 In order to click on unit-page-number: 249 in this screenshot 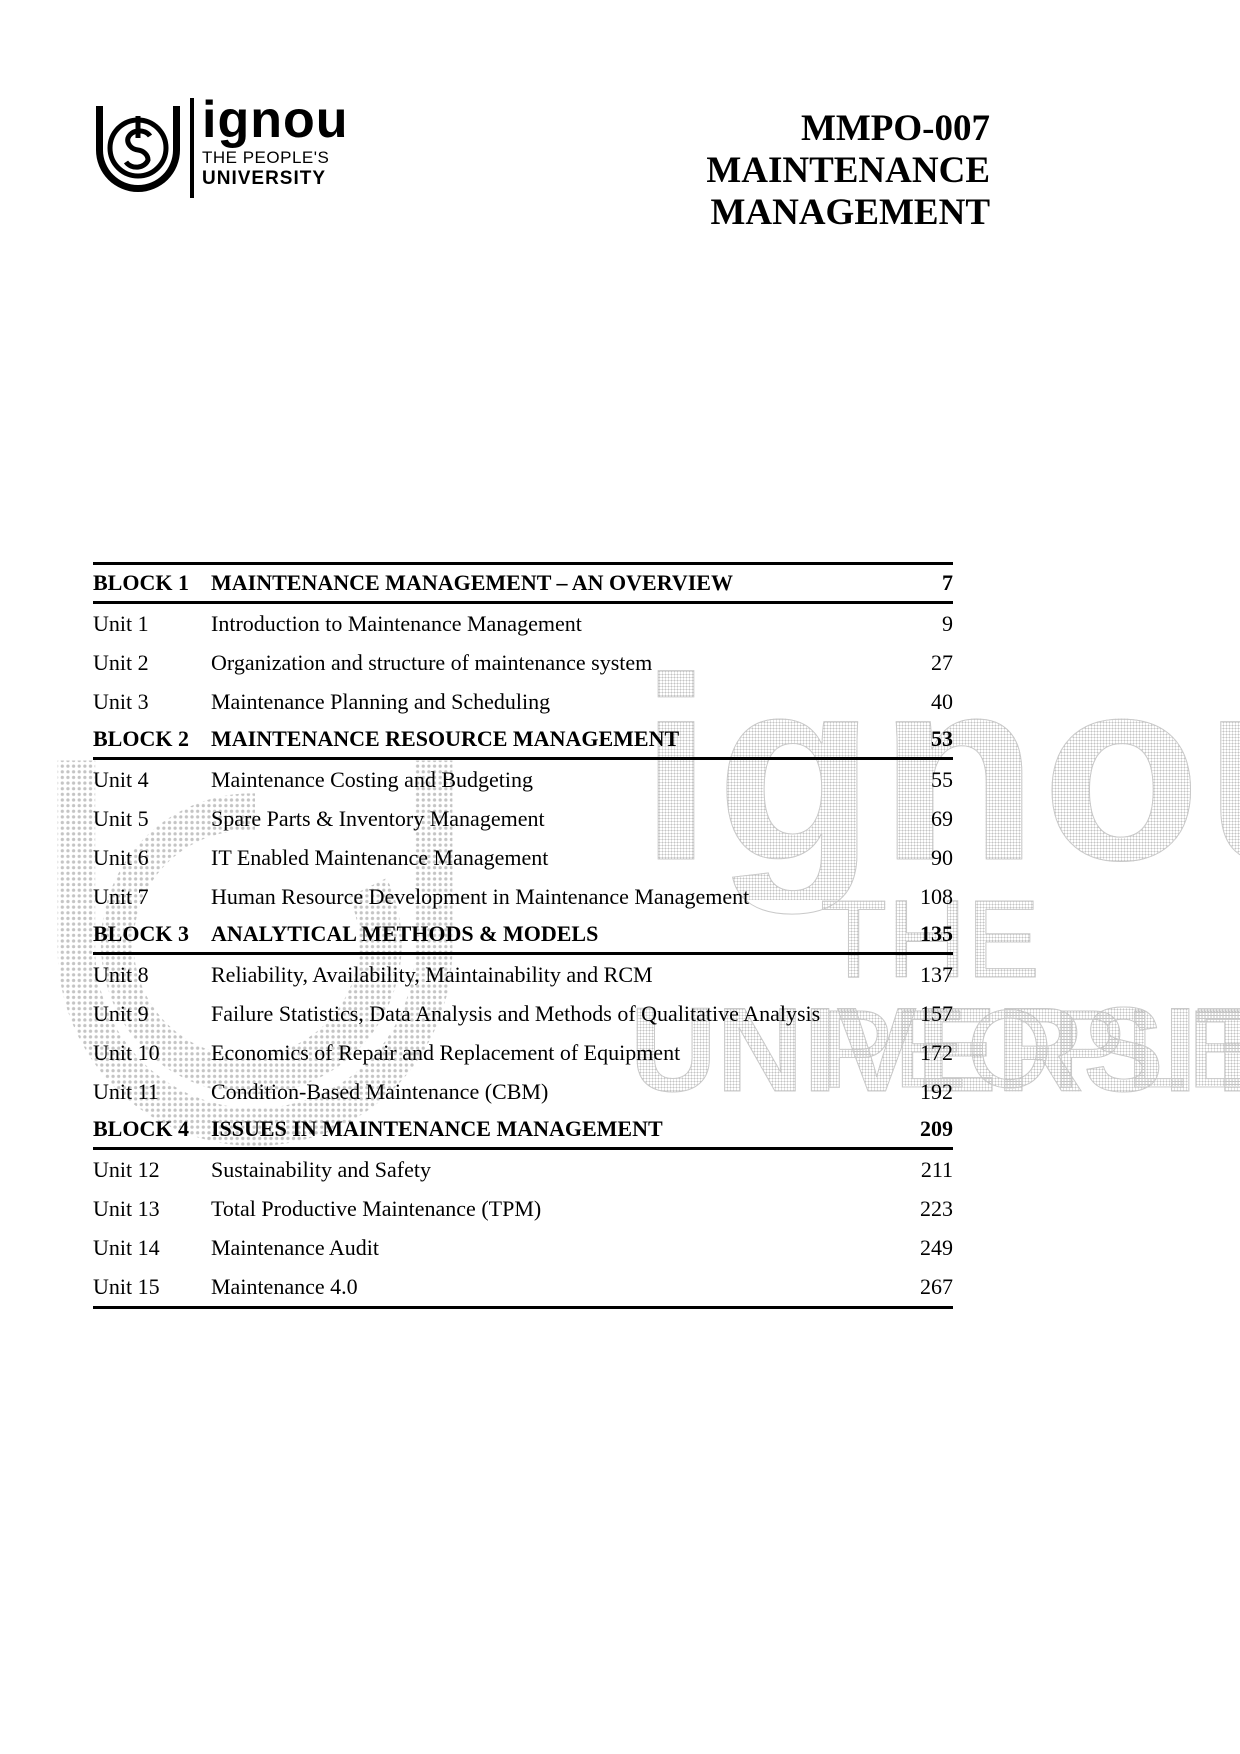, I will do `click(936, 1247)`.